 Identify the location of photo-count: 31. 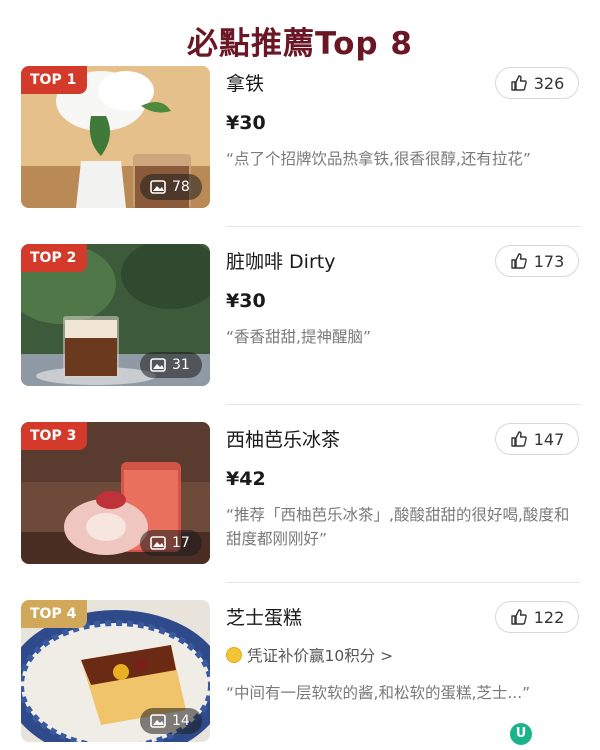
(171, 365).